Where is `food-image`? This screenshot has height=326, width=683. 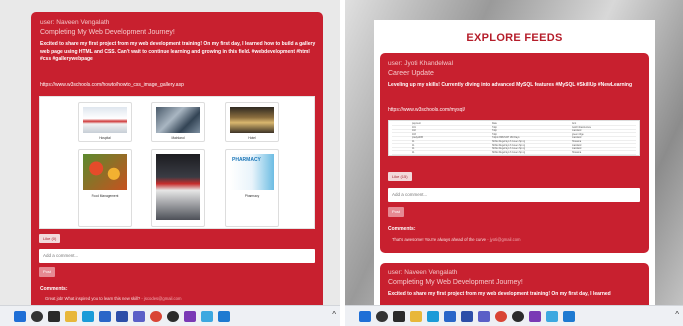
food-image is located at coordinates (105, 172).